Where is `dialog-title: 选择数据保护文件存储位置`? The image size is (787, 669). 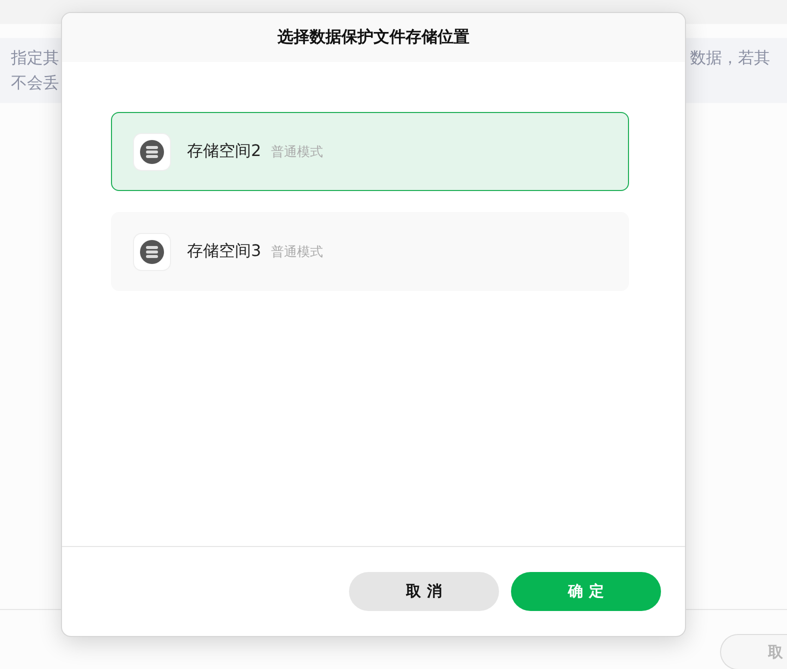 dialog-title: 选择数据保护文件存储位置 is located at coordinates (374, 37).